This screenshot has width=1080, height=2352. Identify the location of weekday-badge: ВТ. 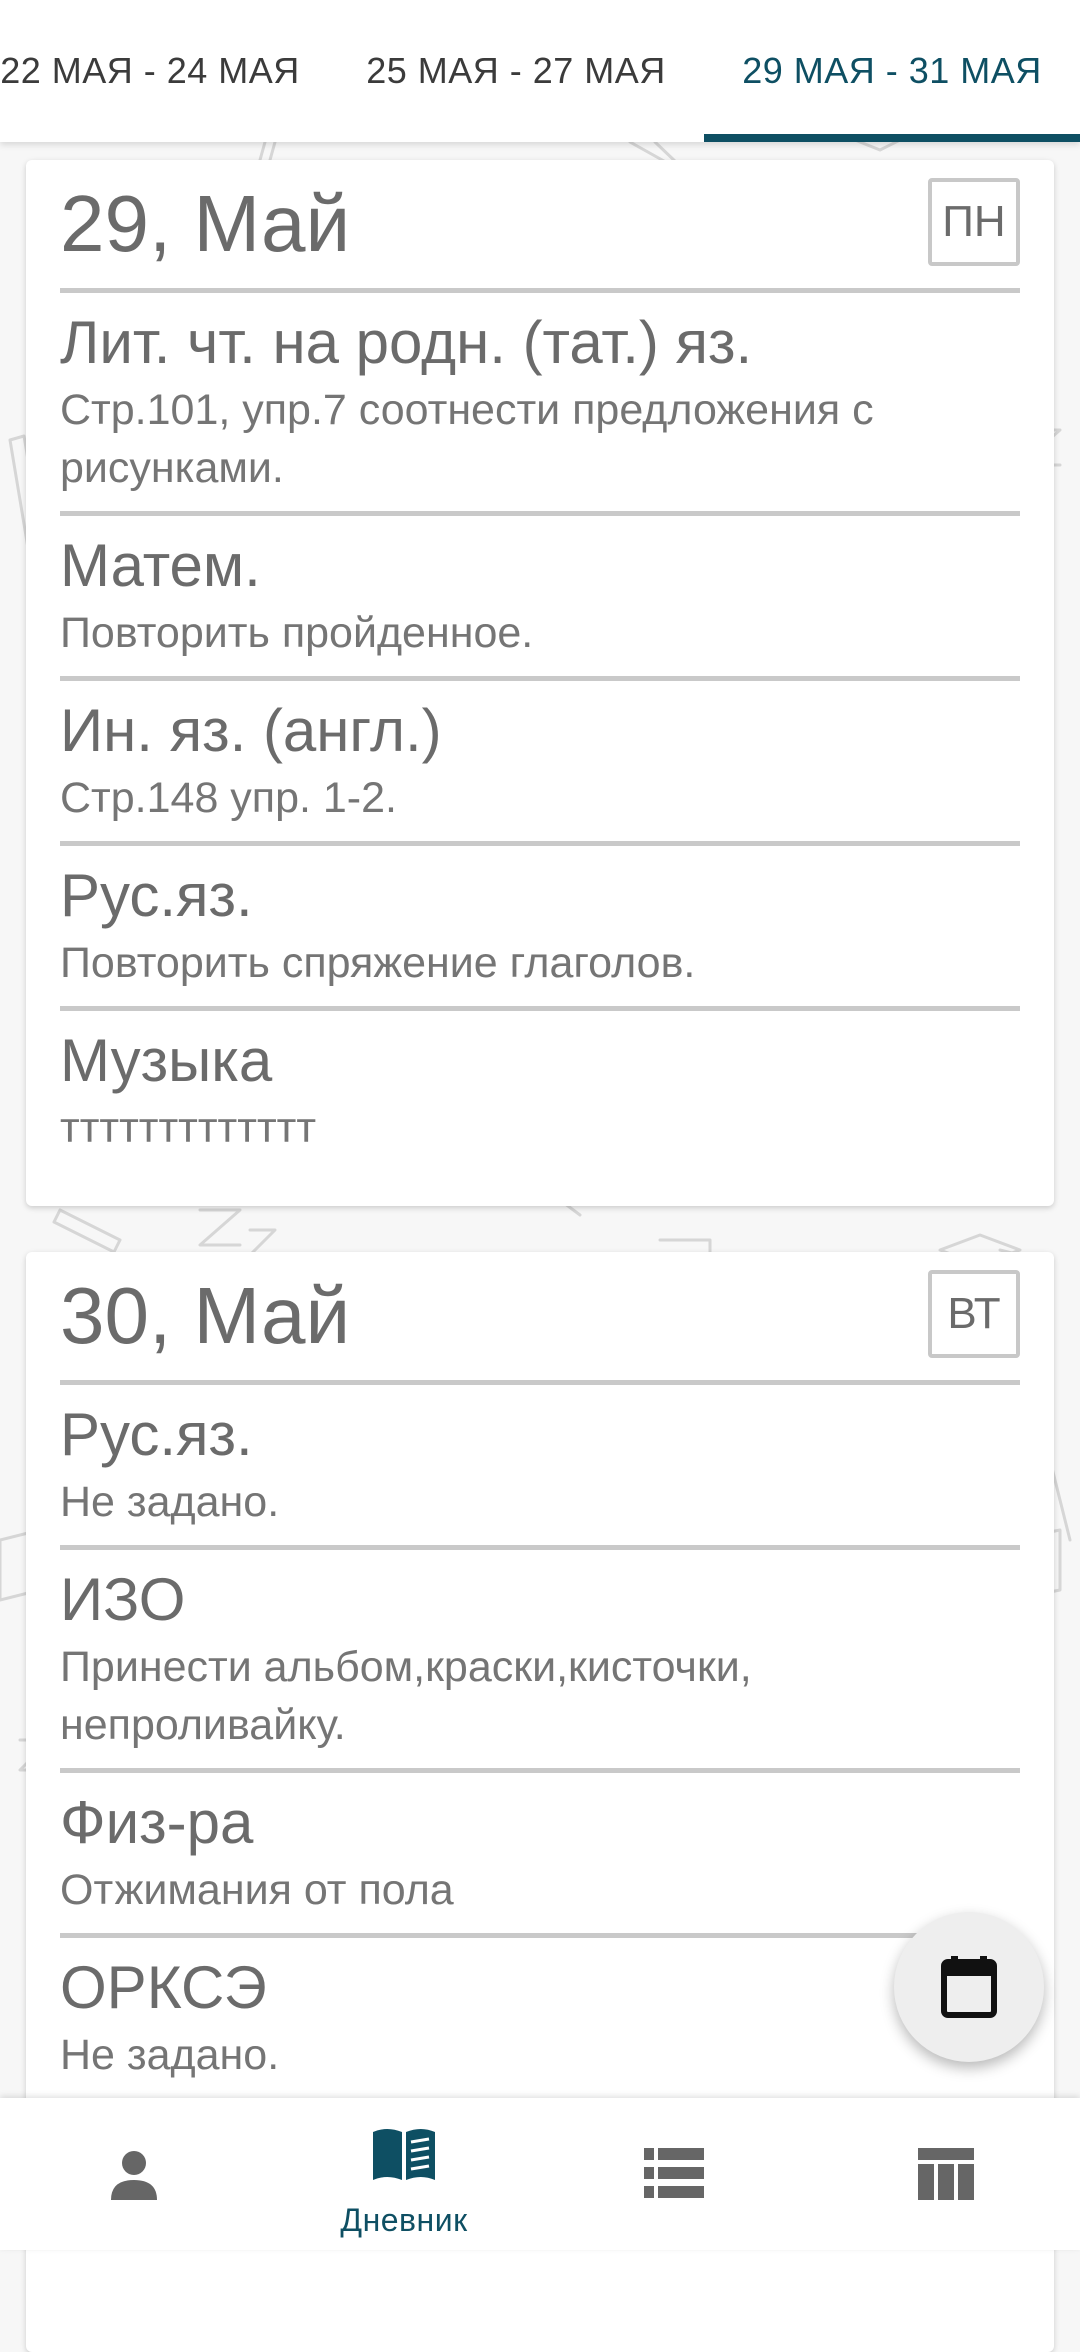
(974, 1314).